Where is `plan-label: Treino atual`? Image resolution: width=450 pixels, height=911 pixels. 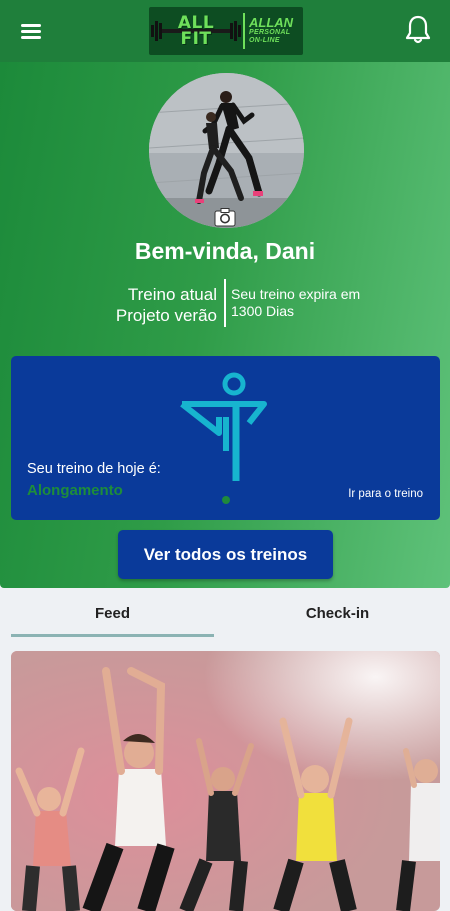 plan-label: Treino atual is located at coordinates (172, 294).